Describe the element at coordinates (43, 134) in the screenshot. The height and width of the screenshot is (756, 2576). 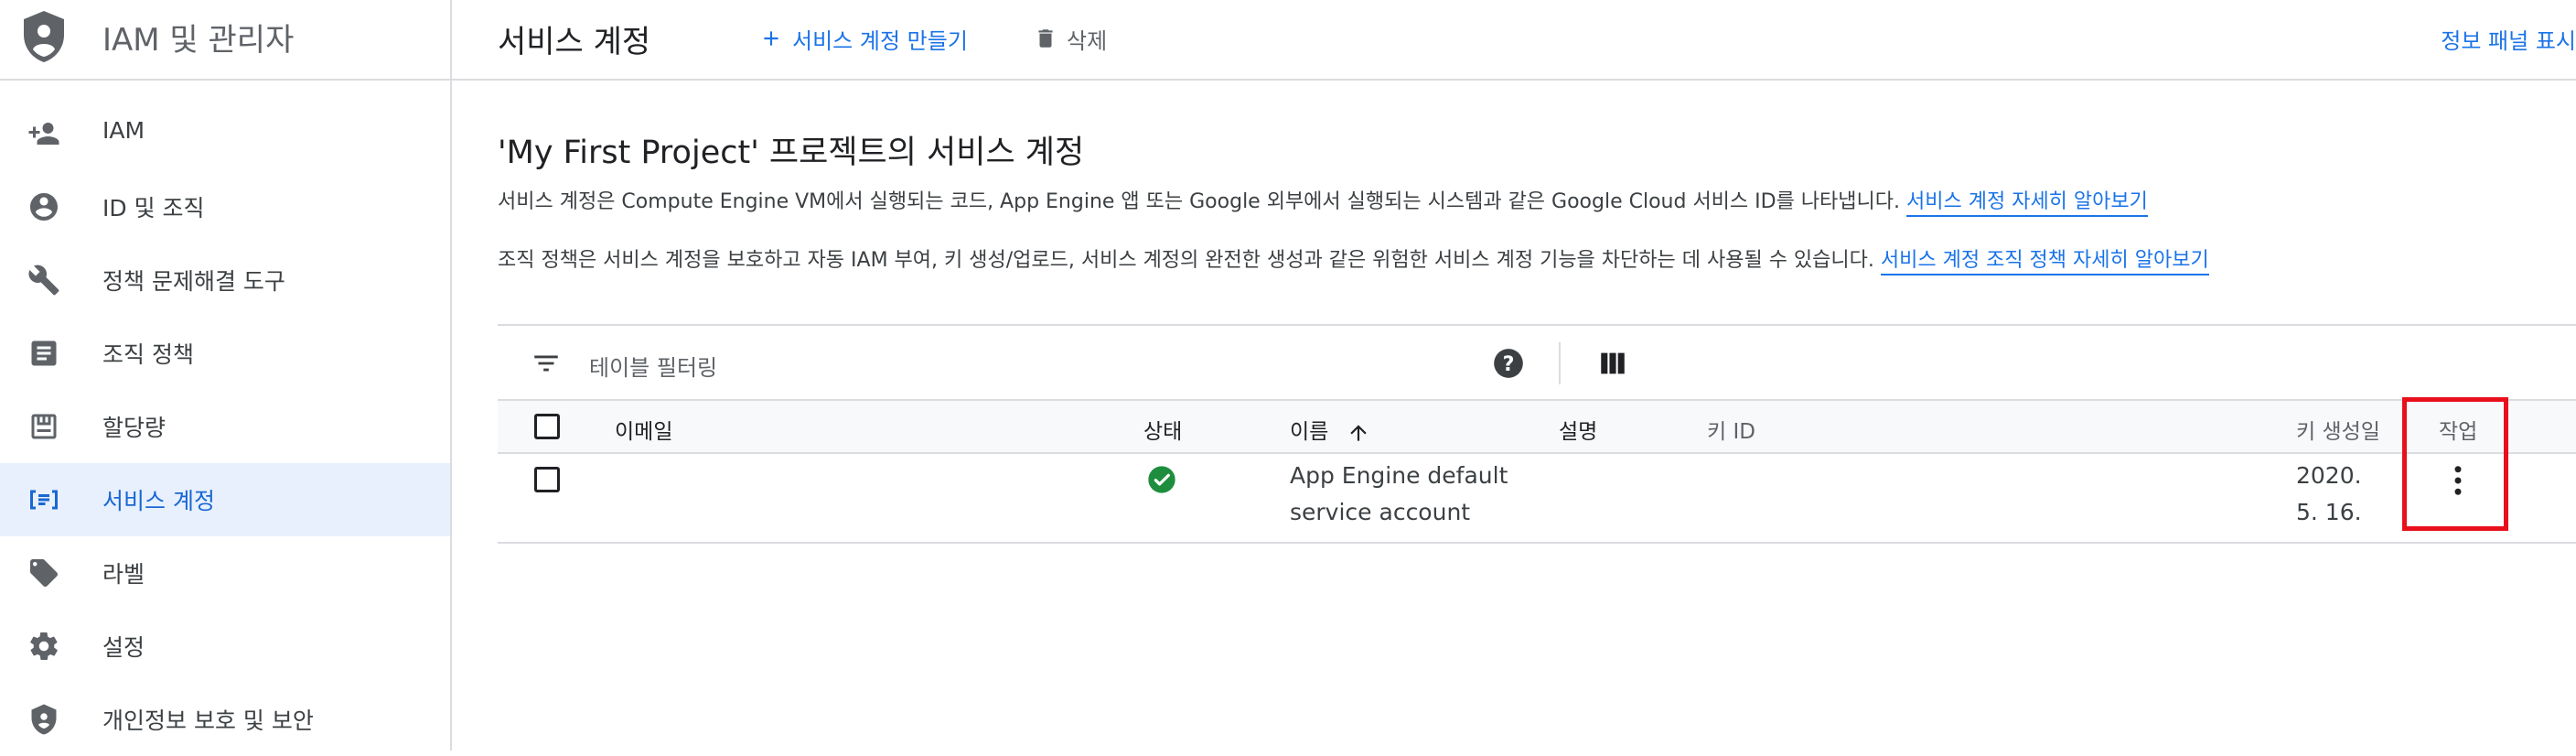
I see `person-add-icon` at that location.